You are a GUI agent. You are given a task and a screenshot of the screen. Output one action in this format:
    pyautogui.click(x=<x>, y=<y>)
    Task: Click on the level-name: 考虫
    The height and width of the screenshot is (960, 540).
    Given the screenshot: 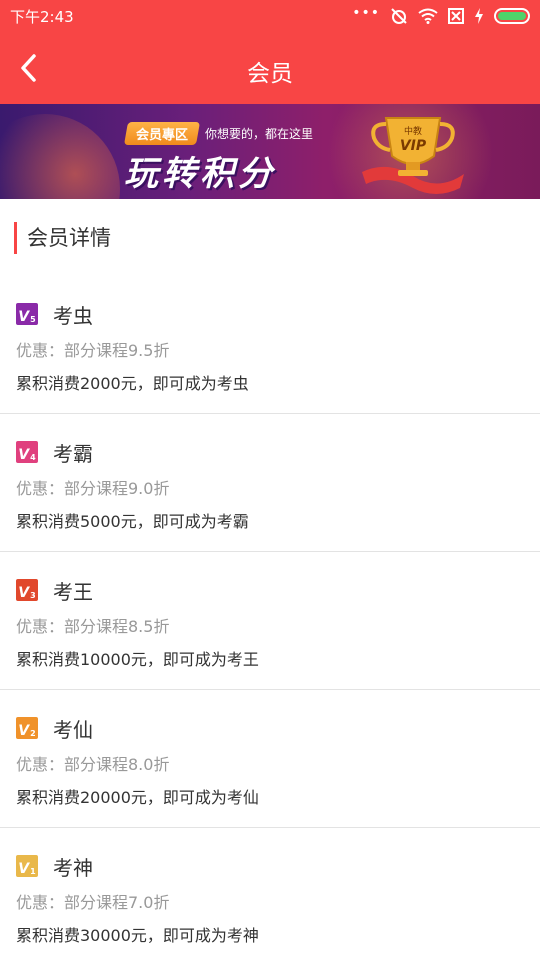 What is the action you would take?
    pyautogui.click(x=73, y=316)
    